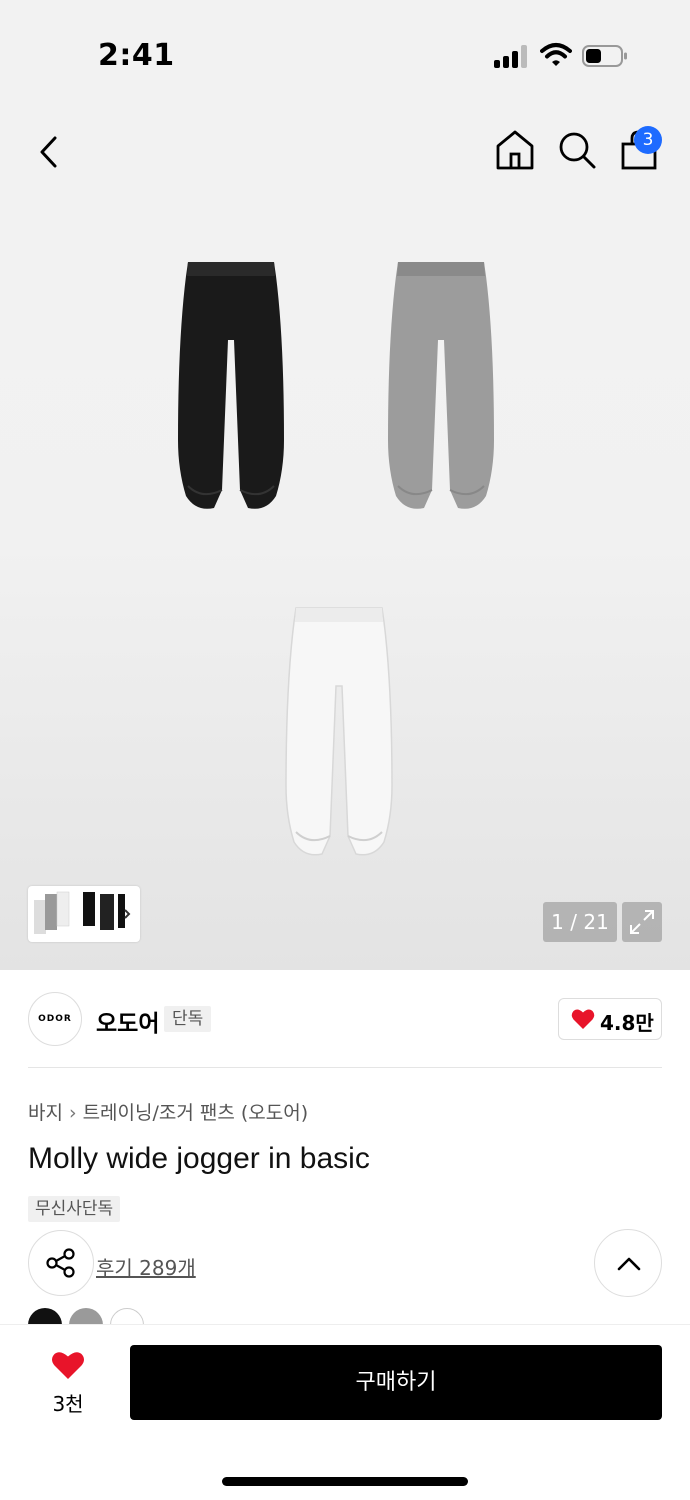 The width and height of the screenshot is (690, 1500). Describe the element at coordinates (441, 385) in the screenshot. I see `grey-pants-image` at that location.